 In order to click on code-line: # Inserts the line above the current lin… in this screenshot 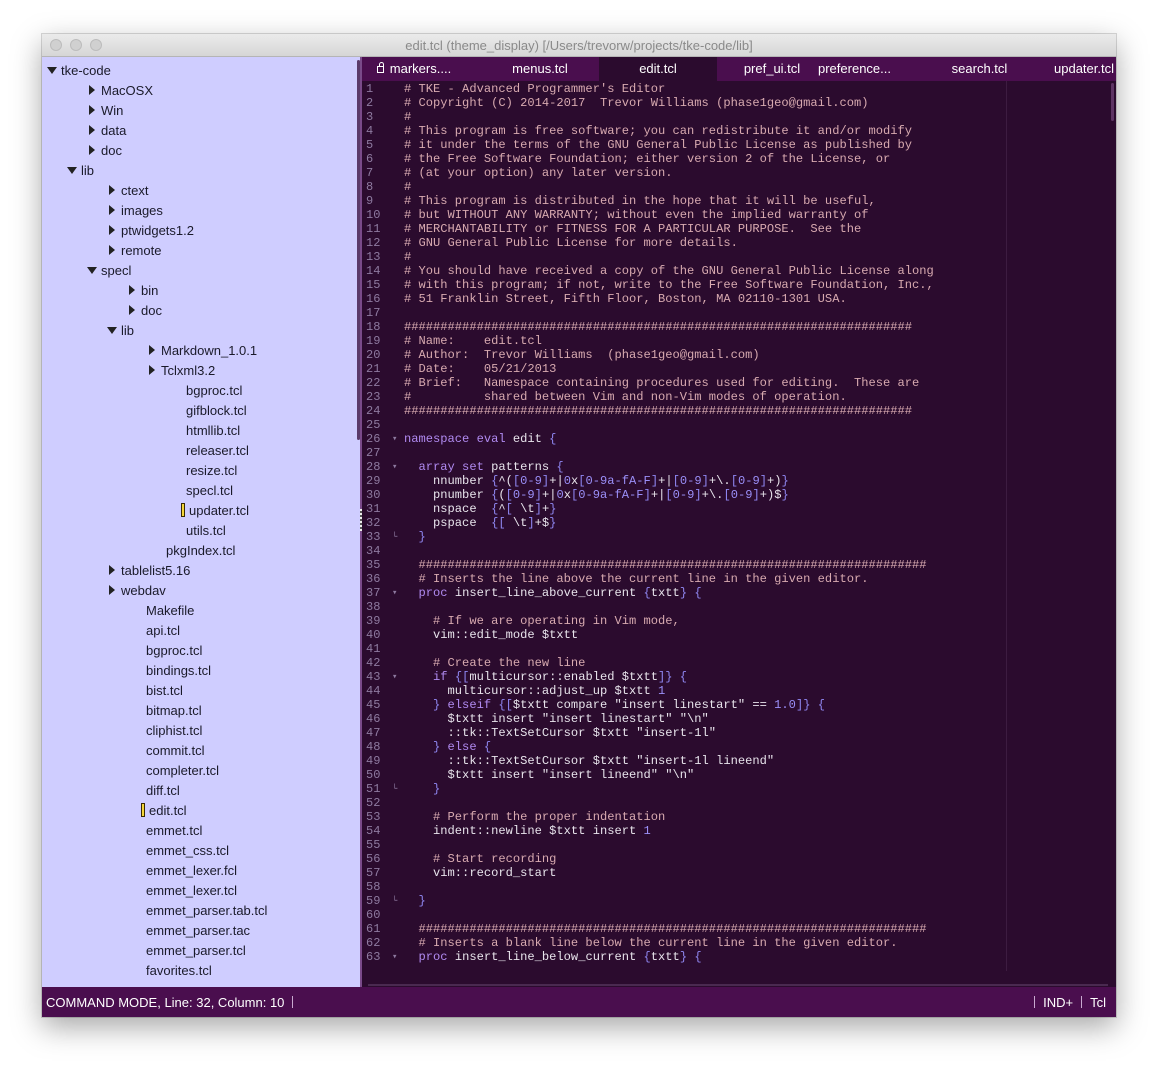, I will do `click(636, 579)`.